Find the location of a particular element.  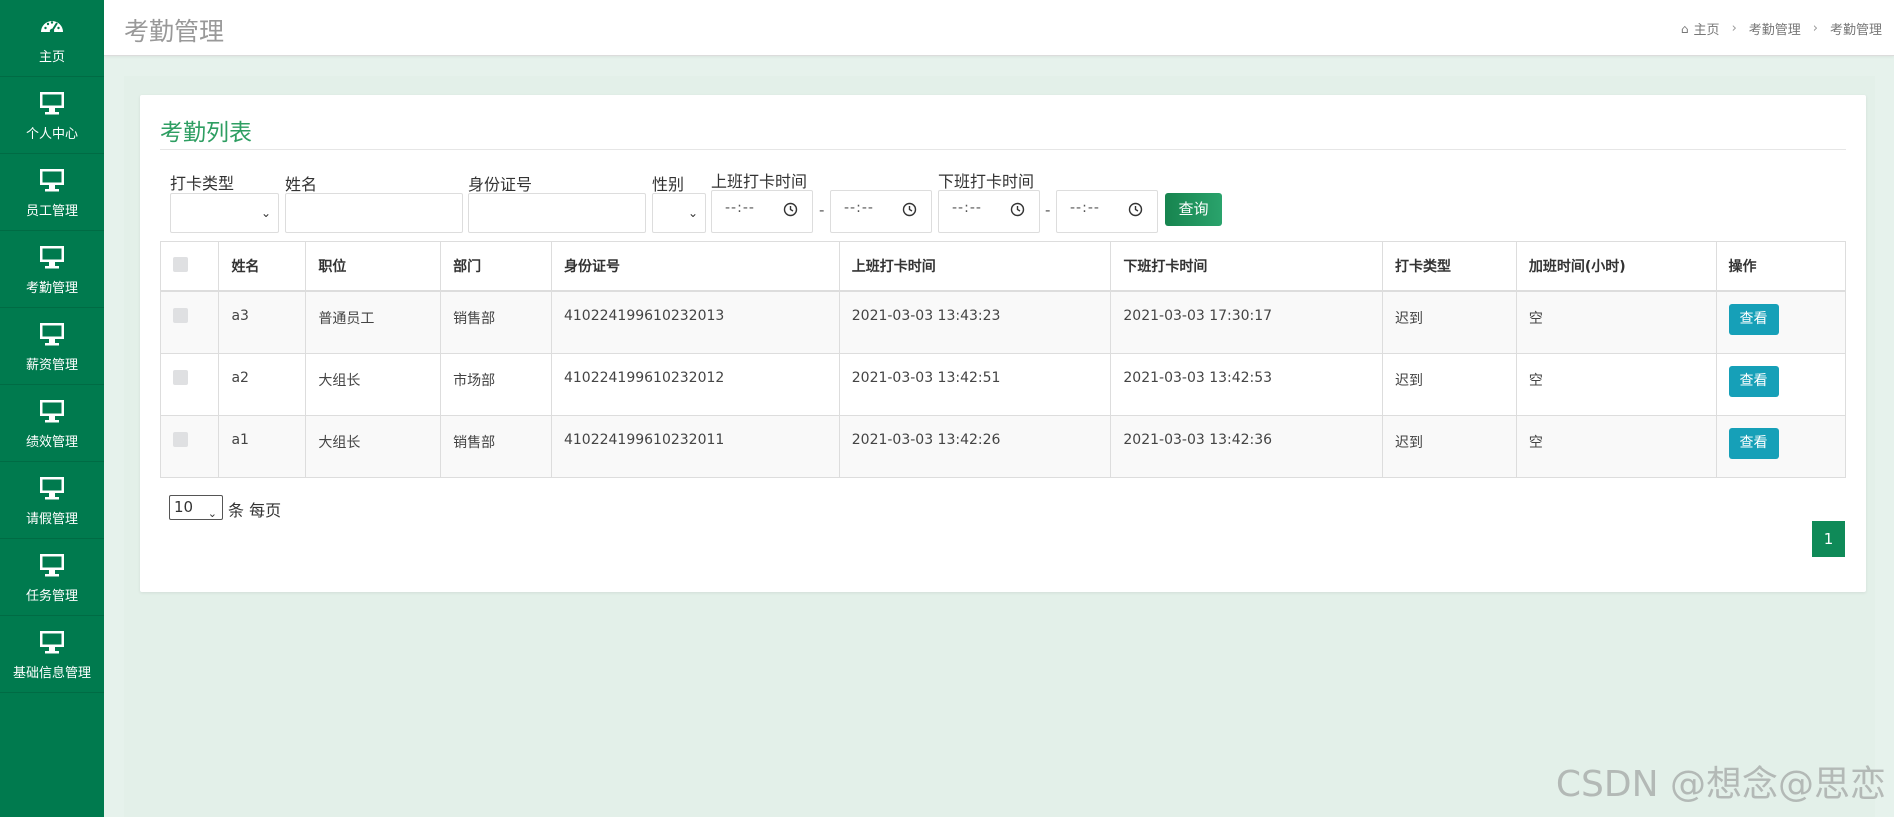

column-header: 身份证号 is located at coordinates (695, 267).